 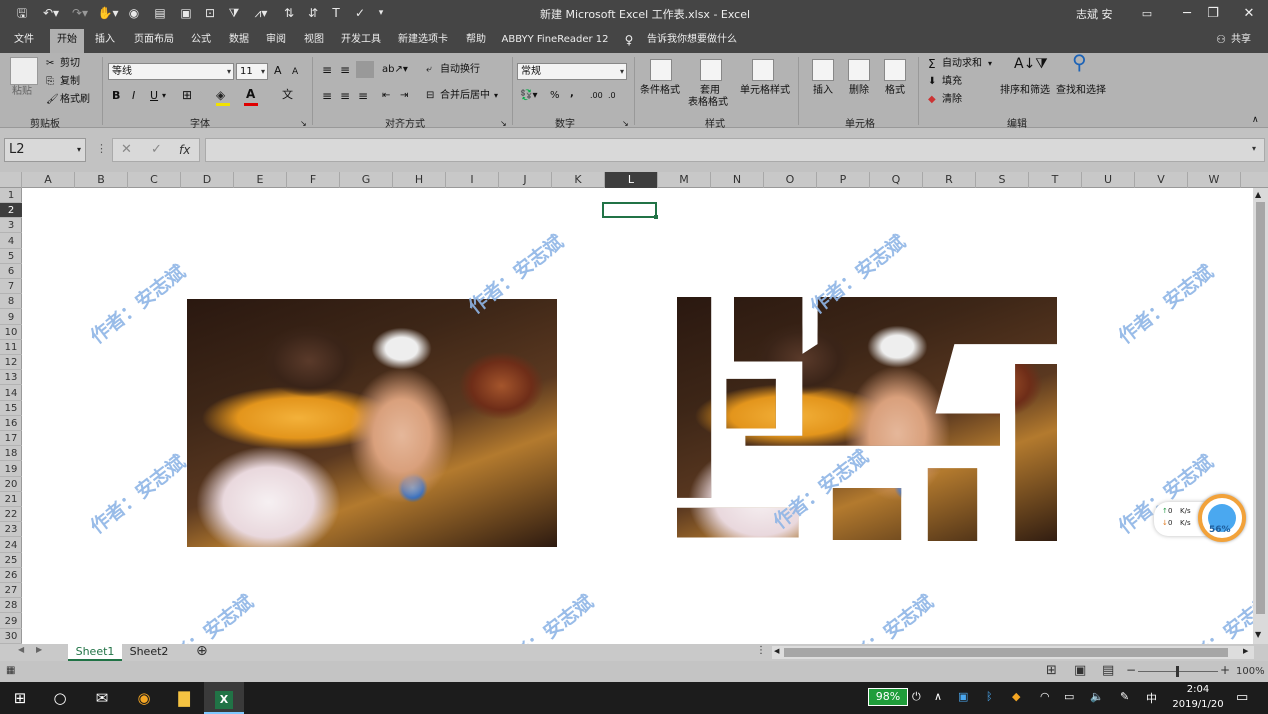 What do you see at coordinates (95, 652) in the screenshot?
I see `sheet-tab-sheet1: Sheet1` at bounding box center [95, 652].